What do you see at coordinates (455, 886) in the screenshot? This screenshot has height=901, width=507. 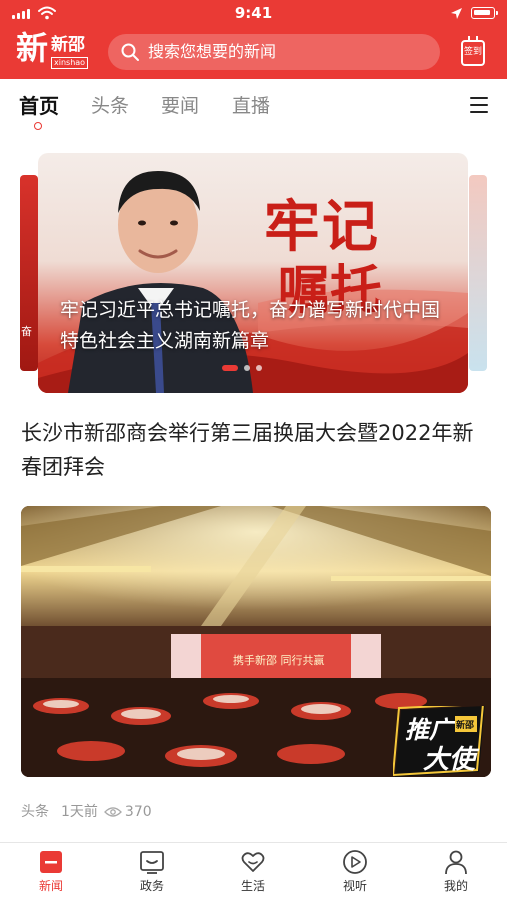 I see `nav-profile-label: 我的` at bounding box center [455, 886].